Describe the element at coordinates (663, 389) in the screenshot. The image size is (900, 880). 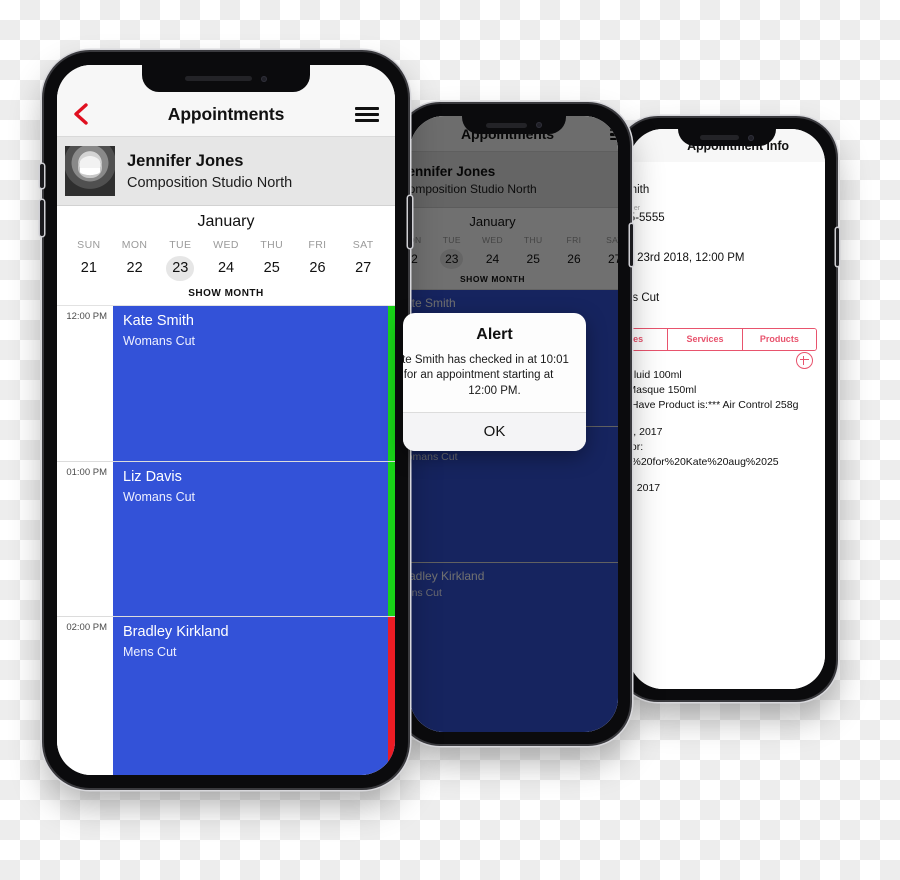
I see `note-line: Fusion Masque 150ml` at that location.